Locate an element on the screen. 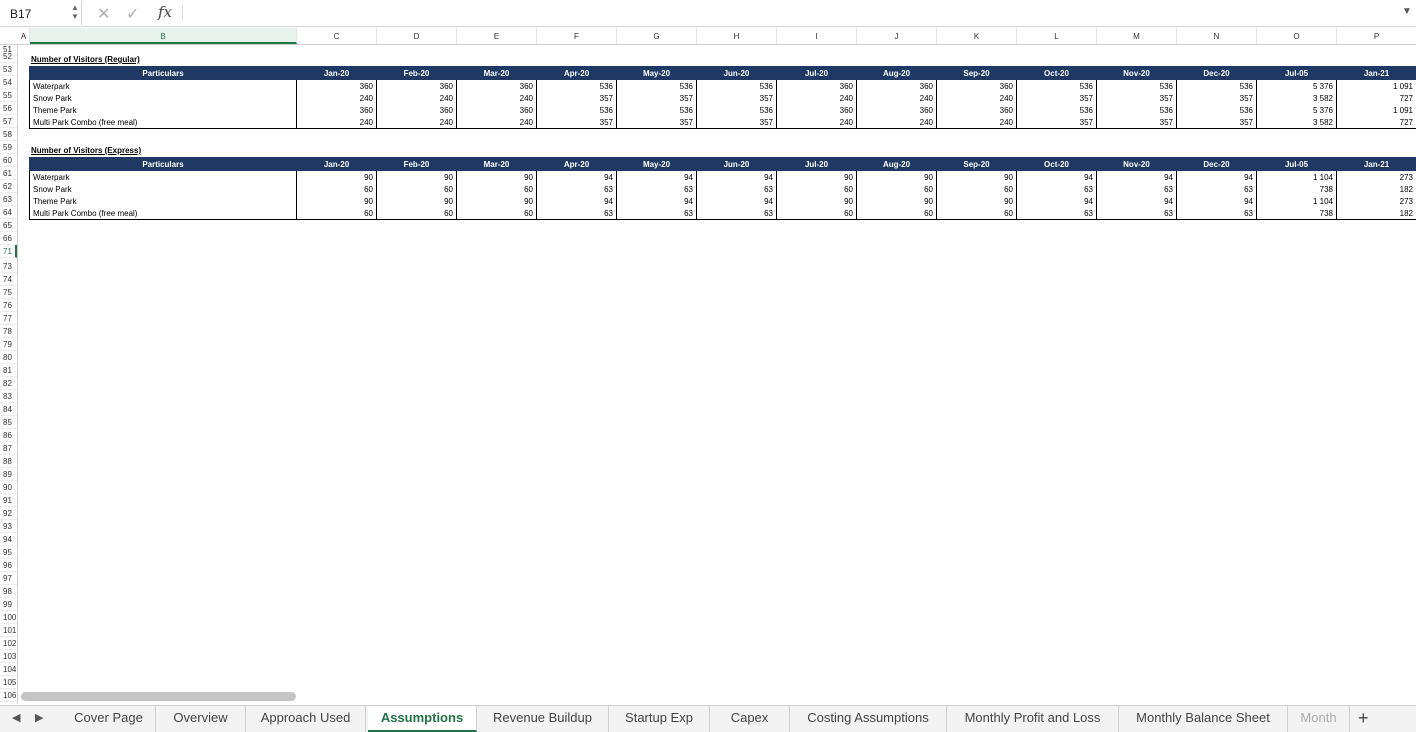 The image size is (1416, 732). formula-input is located at coordinates (790, 14).